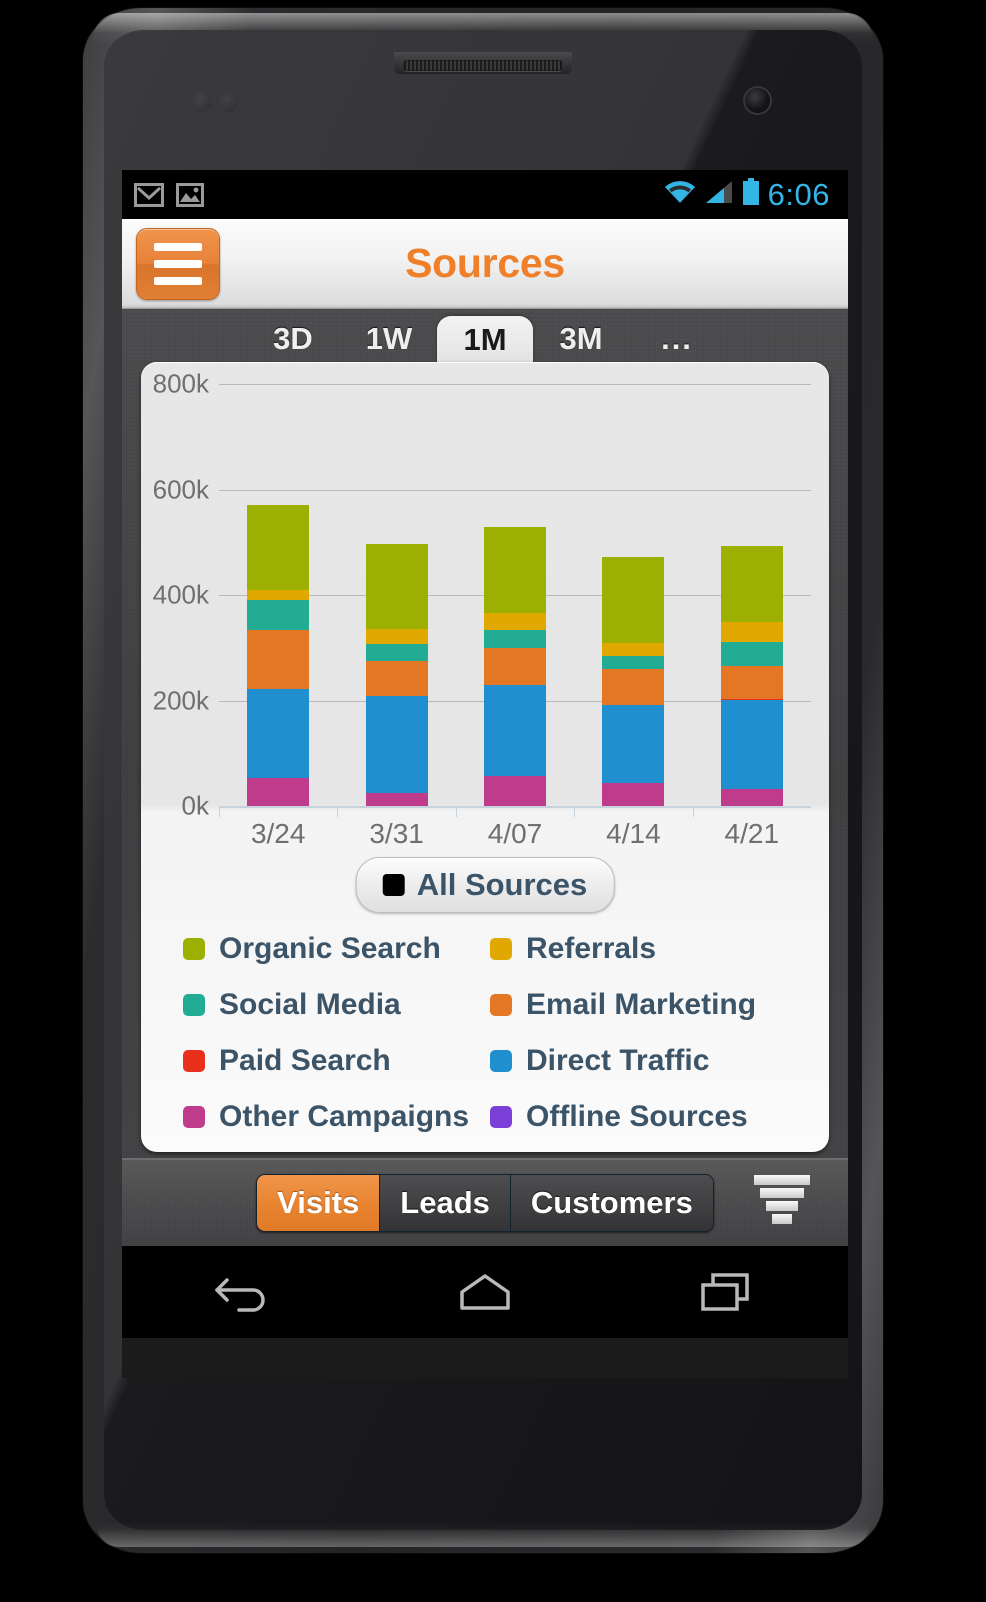 This screenshot has height=1602, width=986. What do you see at coordinates (752, 833) in the screenshot?
I see `x-axis-label: 4/21` at bounding box center [752, 833].